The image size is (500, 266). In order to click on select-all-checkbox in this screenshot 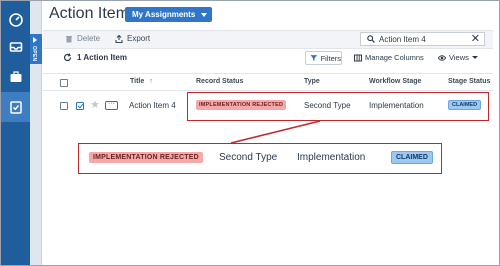, I will do `click(64, 83)`.